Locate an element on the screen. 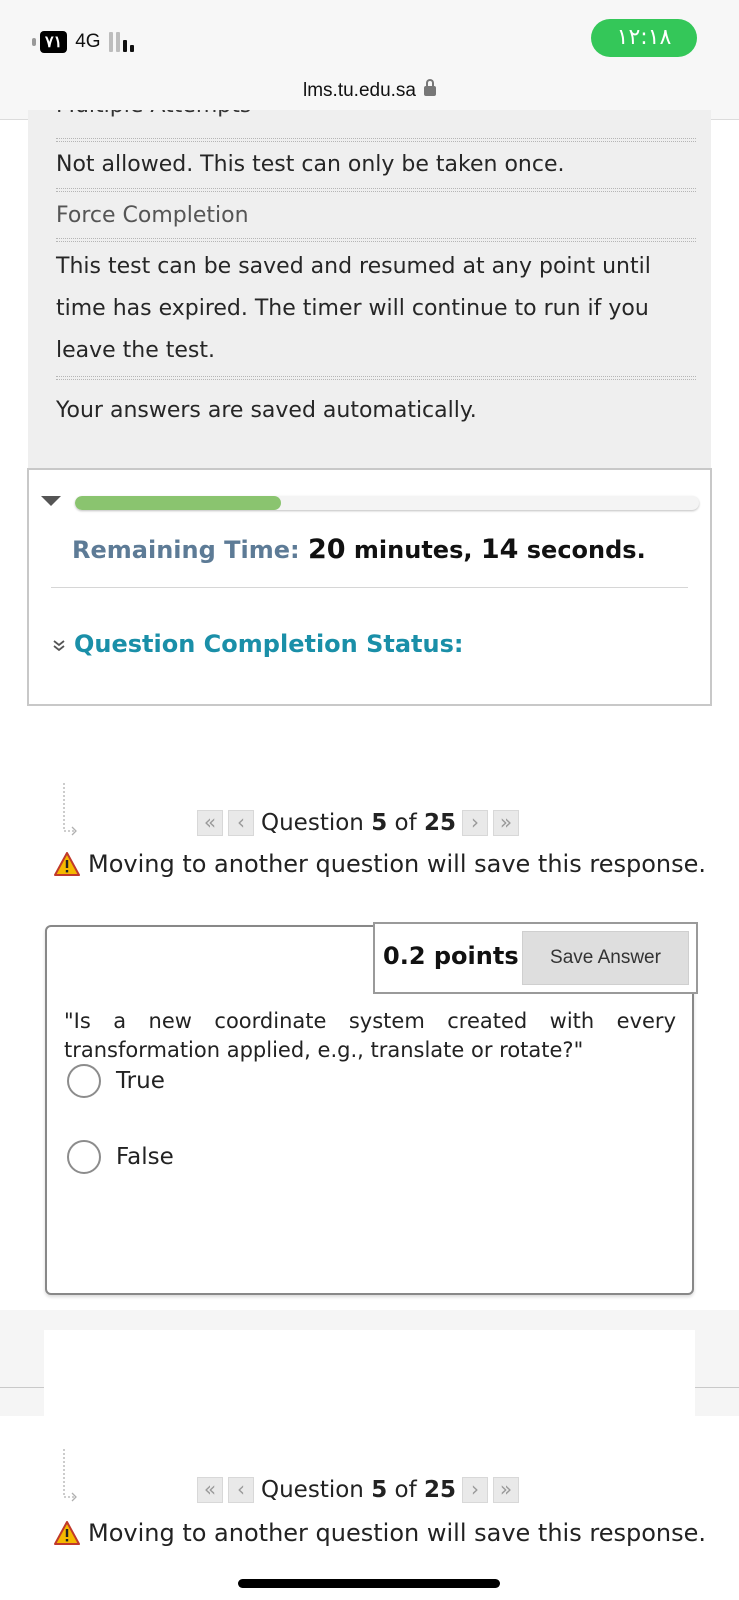 The width and height of the screenshot is (739, 1600). home-indicator is located at coordinates (369, 1583).